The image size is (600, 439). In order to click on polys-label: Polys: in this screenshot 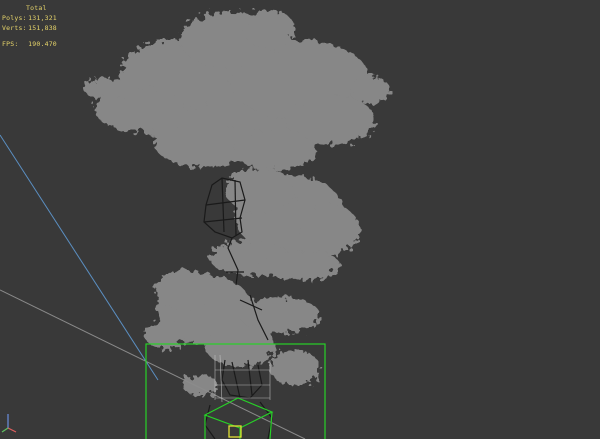, I will do `click(14, 18)`.